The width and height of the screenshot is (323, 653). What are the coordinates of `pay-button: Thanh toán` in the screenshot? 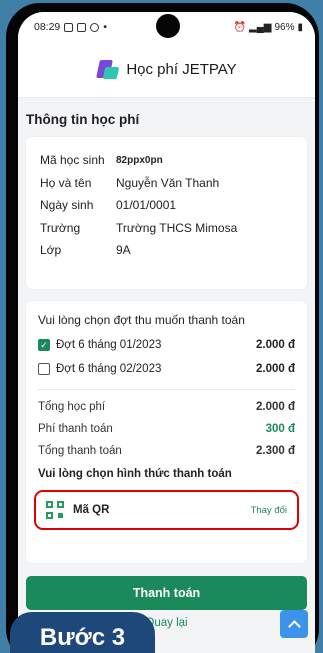 It's located at (166, 593).